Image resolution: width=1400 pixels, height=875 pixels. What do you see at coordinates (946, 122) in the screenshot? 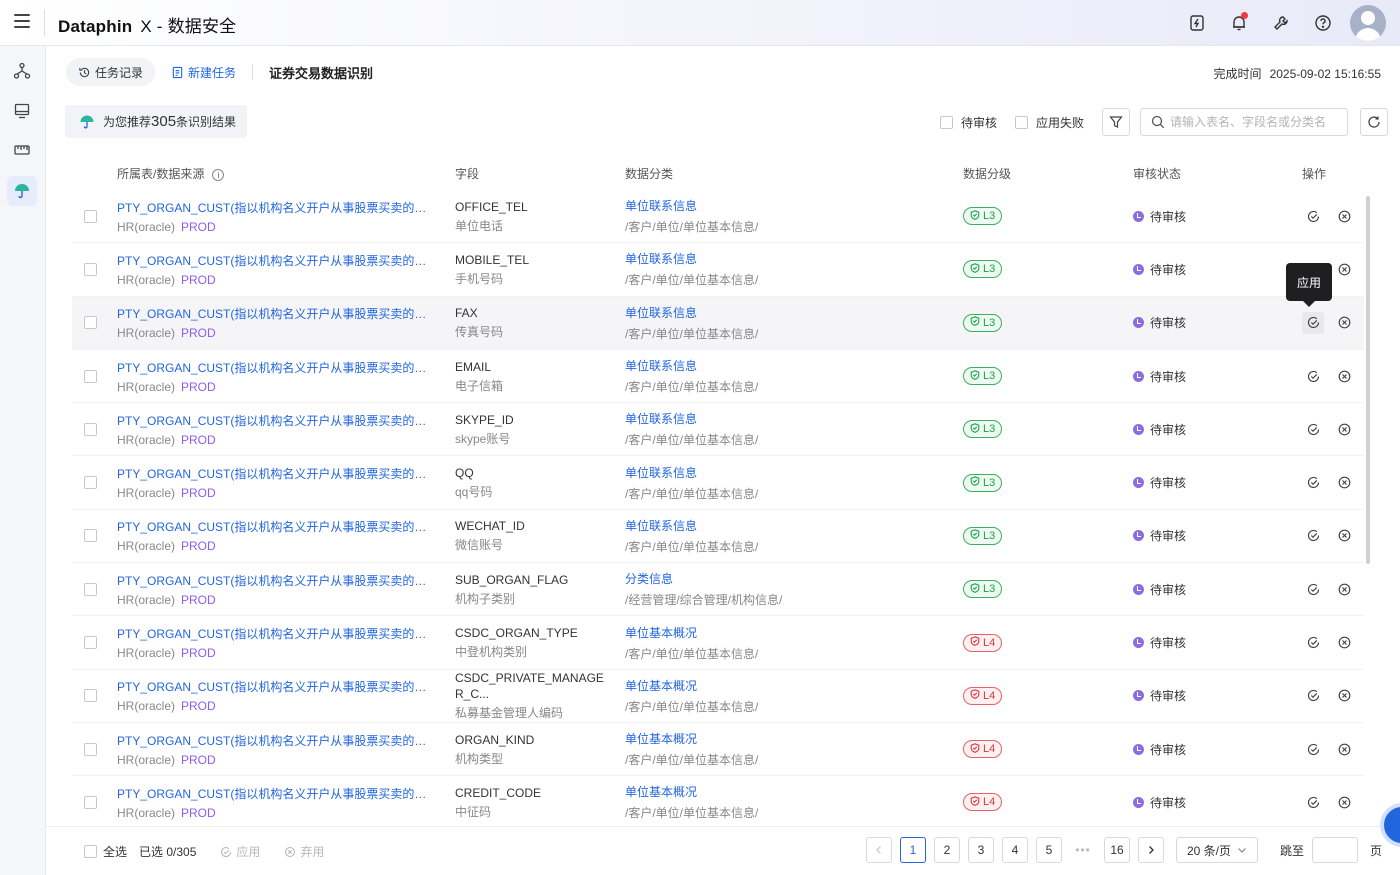
I see `pending-checkbox` at bounding box center [946, 122].